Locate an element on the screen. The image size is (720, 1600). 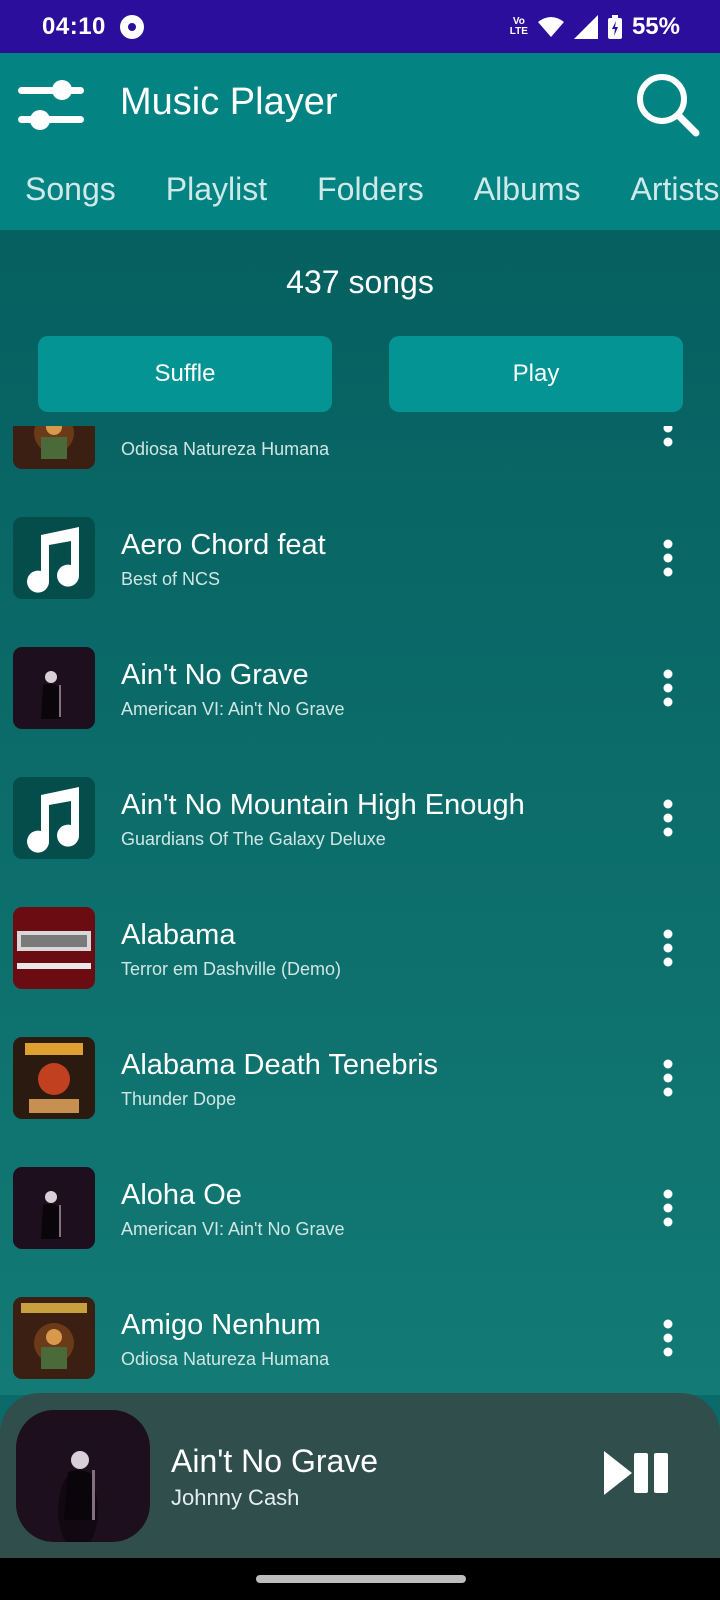
app-notification-icon is located at coordinates (131, 26).